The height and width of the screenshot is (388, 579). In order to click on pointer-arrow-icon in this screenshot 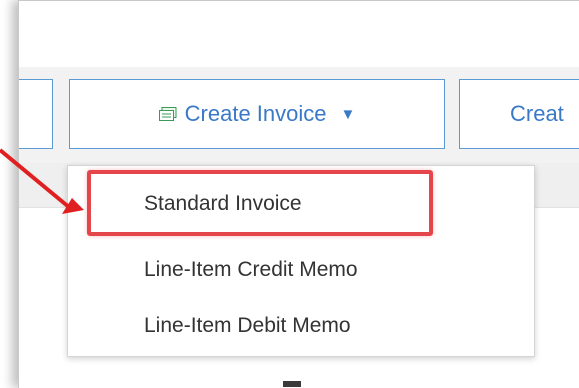, I will do `click(42, 181)`.